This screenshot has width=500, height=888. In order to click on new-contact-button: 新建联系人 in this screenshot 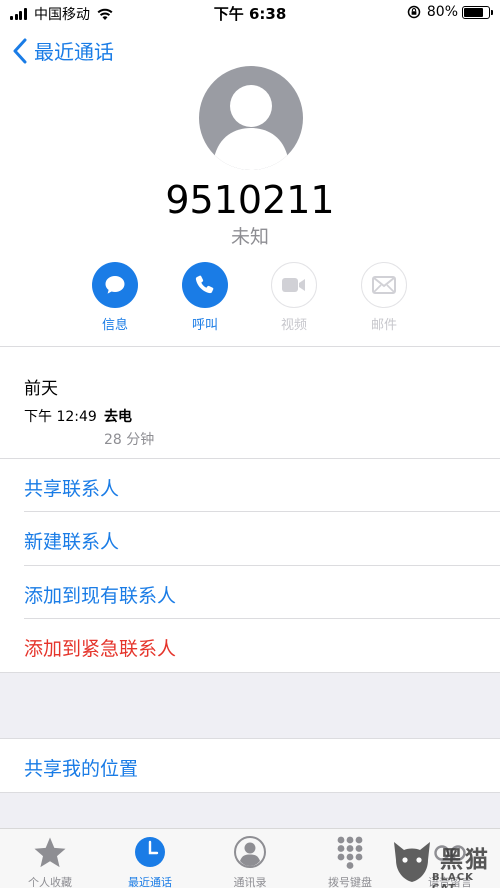, I will do `click(71, 540)`.